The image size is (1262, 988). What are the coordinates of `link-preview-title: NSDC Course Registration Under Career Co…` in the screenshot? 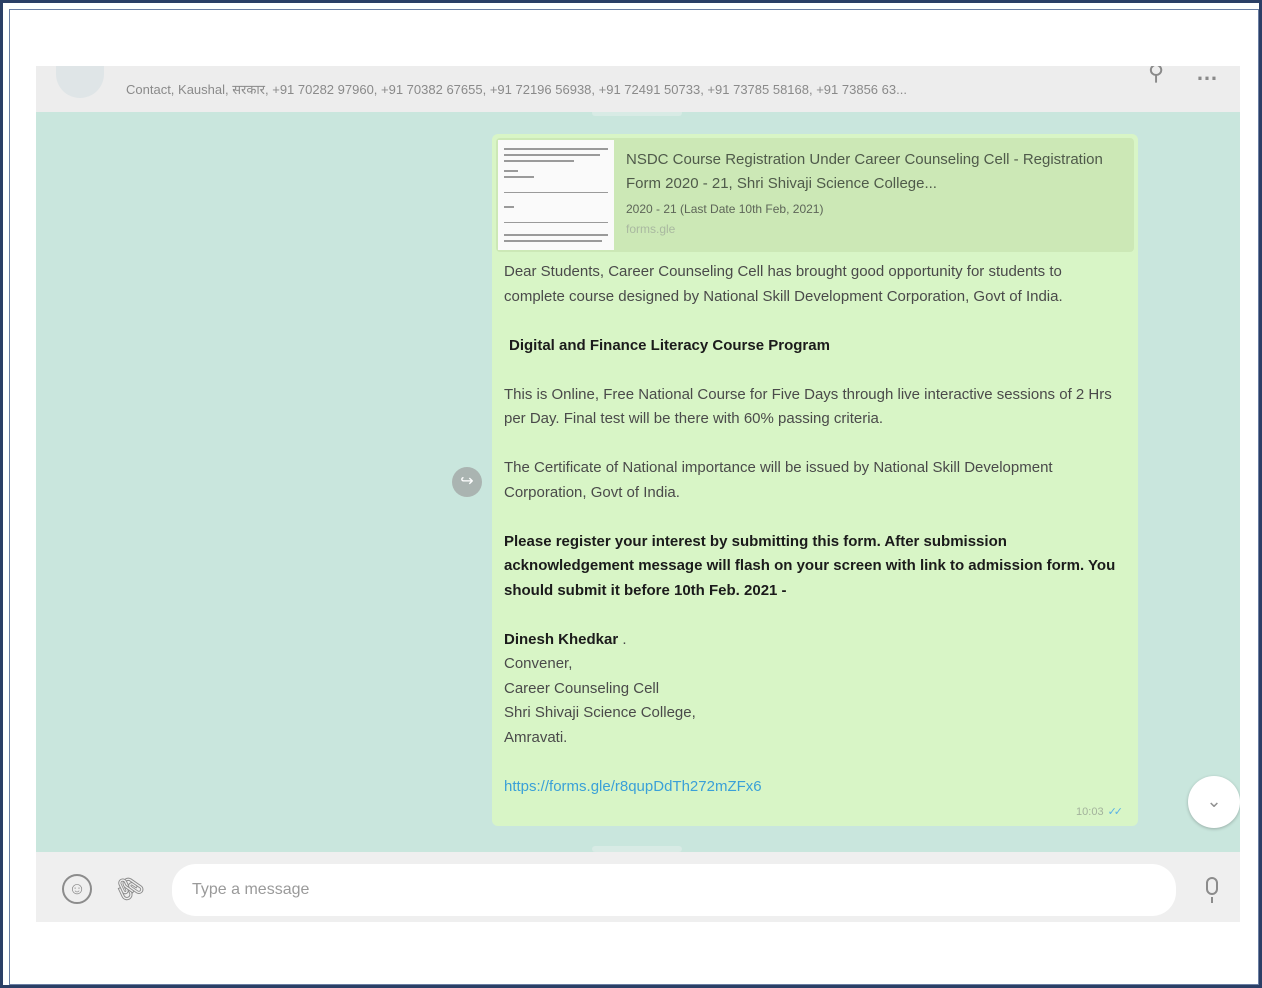 It's located at (864, 171).